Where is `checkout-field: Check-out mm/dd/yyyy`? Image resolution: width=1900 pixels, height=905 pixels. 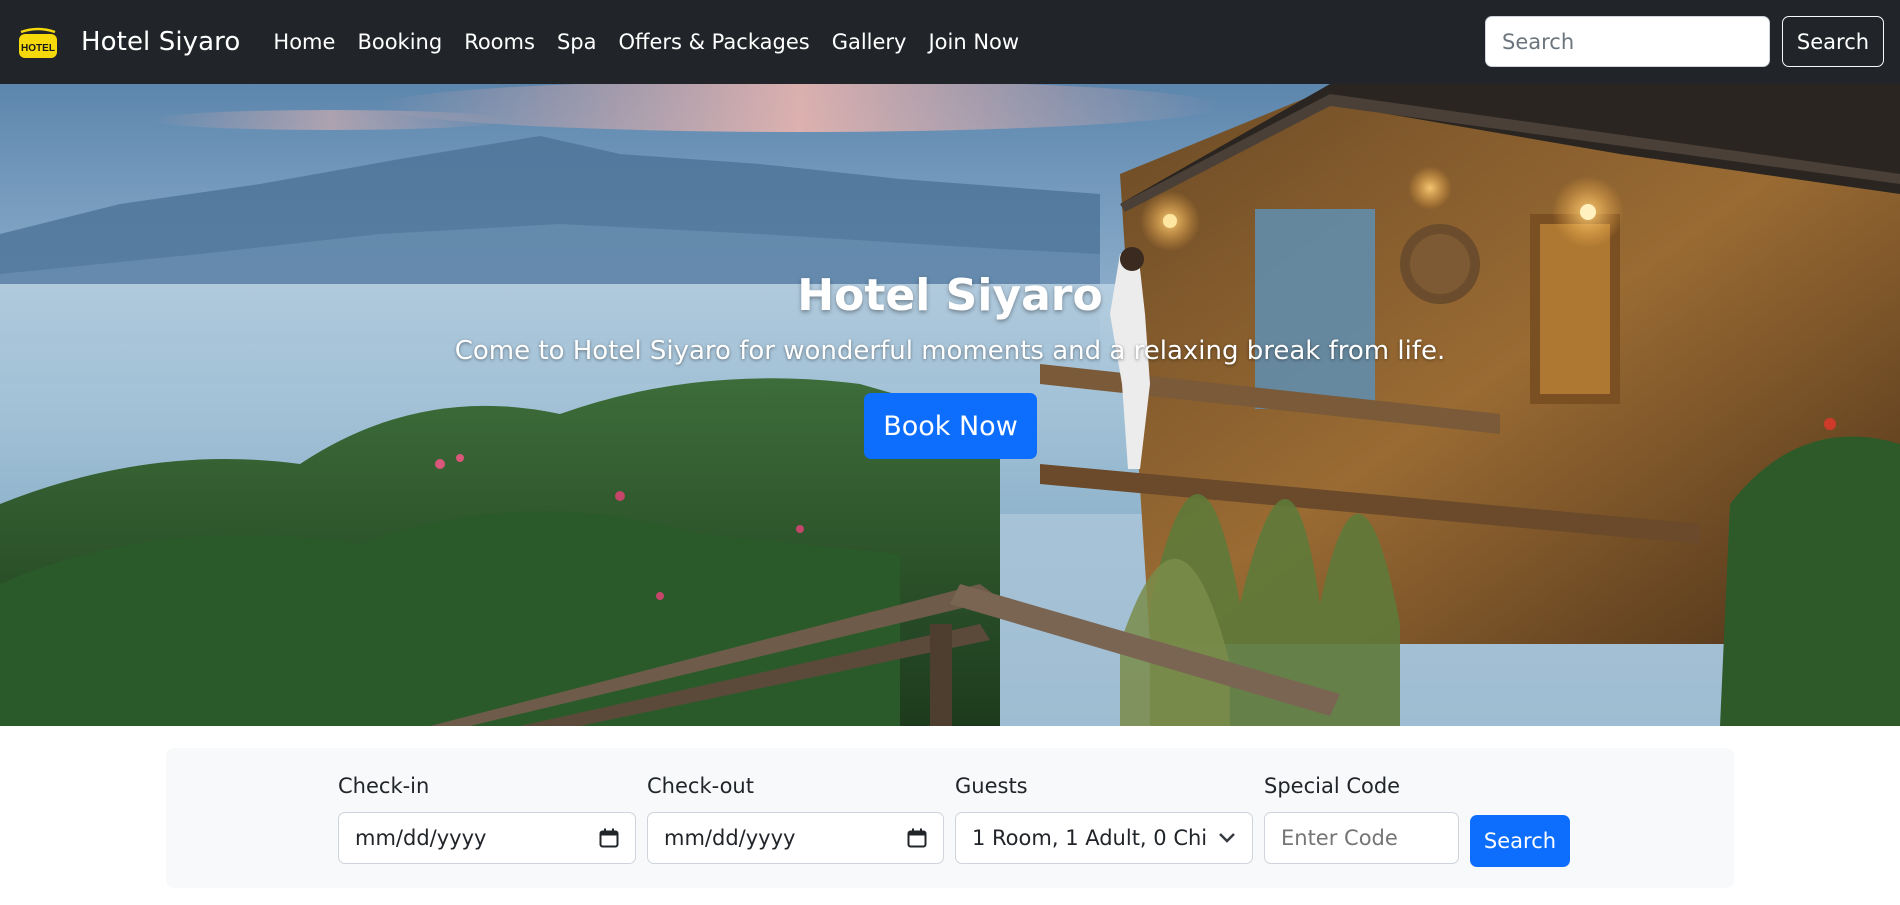
checkout-field: Check-out mm/dd/yyyy is located at coordinates (795, 819).